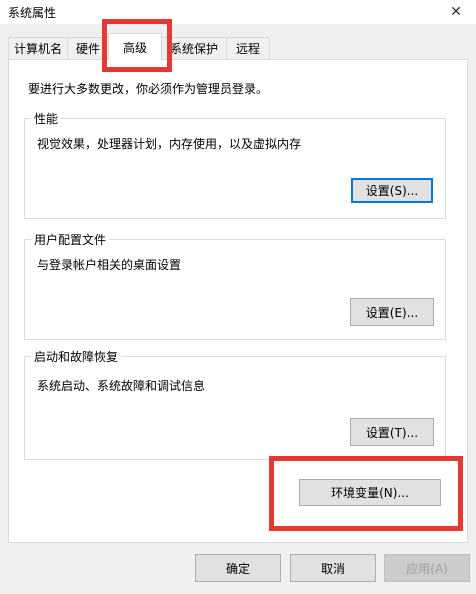 The width and height of the screenshot is (476, 594). What do you see at coordinates (32, 13) in the screenshot?
I see `window-title: 系统属性` at bounding box center [32, 13].